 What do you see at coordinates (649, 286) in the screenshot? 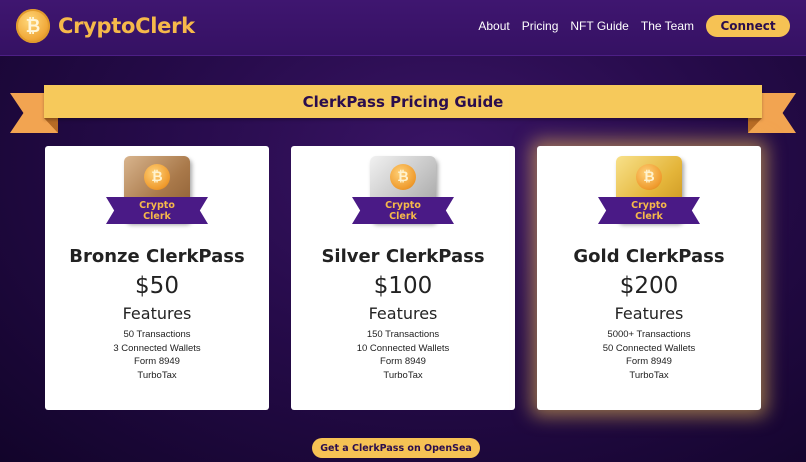
I see `card-price: $200` at bounding box center [649, 286].